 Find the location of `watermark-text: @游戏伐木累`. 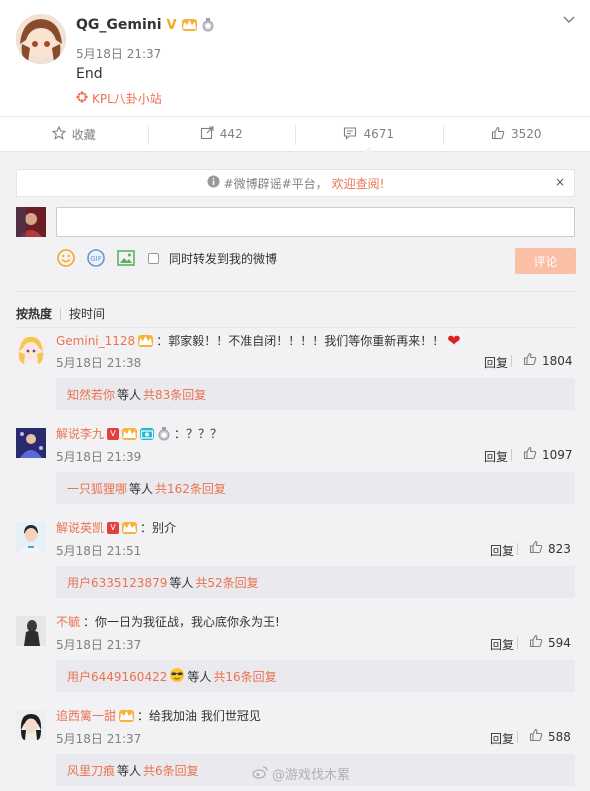

watermark-text: @游戏伐木累 is located at coordinates (310, 775).